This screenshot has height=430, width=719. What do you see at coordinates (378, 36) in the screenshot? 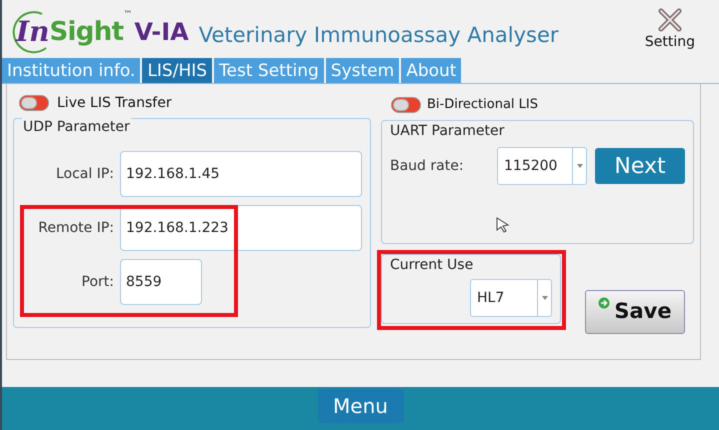
I see `app-title: Veterinary Immunoassay Analyser` at bounding box center [378, 36].